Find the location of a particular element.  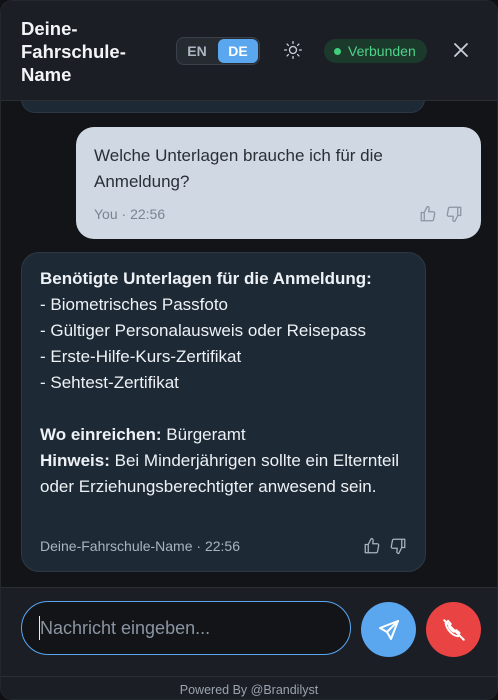

bot-message-meta: Deine-Fahrschule-Name · 22:56 is located at coordinates (140, 546).